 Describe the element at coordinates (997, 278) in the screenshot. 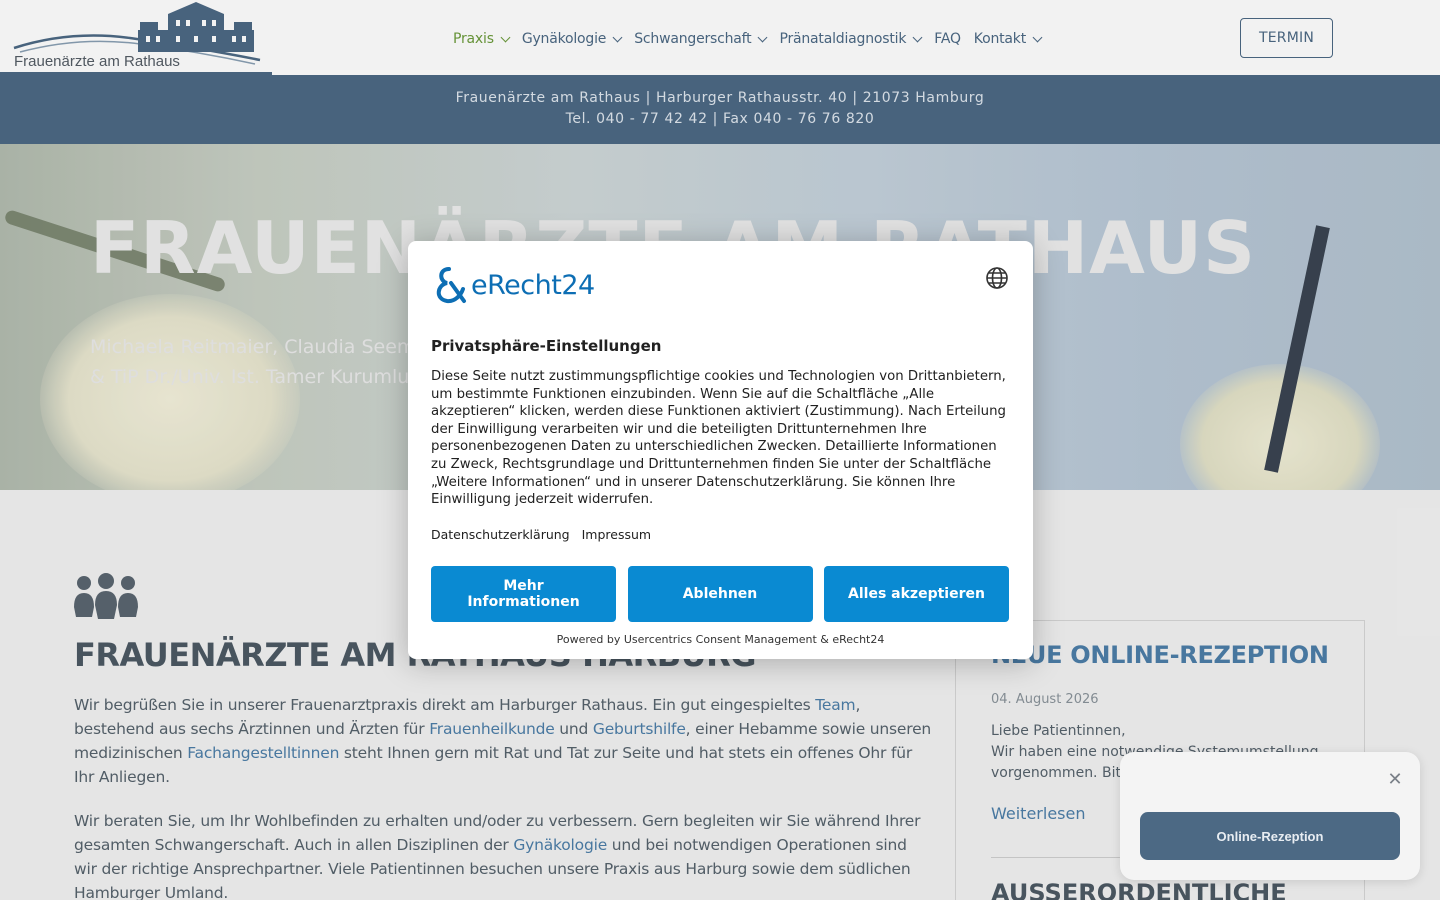

I see `globe-icon` at that location.